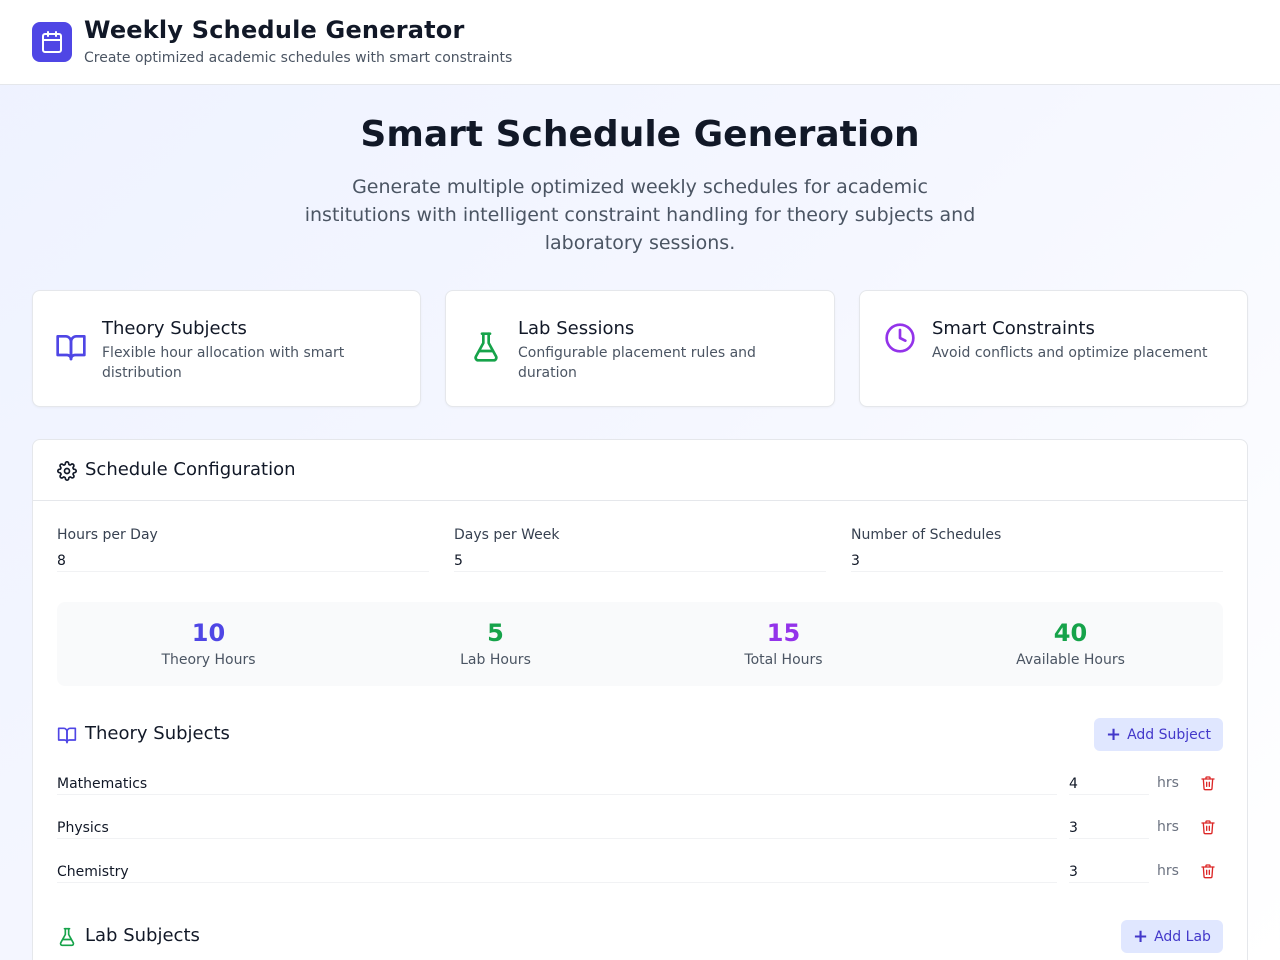 The height and width of the screenshot is (960, 1280). Describe the element at coordinates (1070, 660) in the screenshot. I see `stat-label: Available Hours` at that location.